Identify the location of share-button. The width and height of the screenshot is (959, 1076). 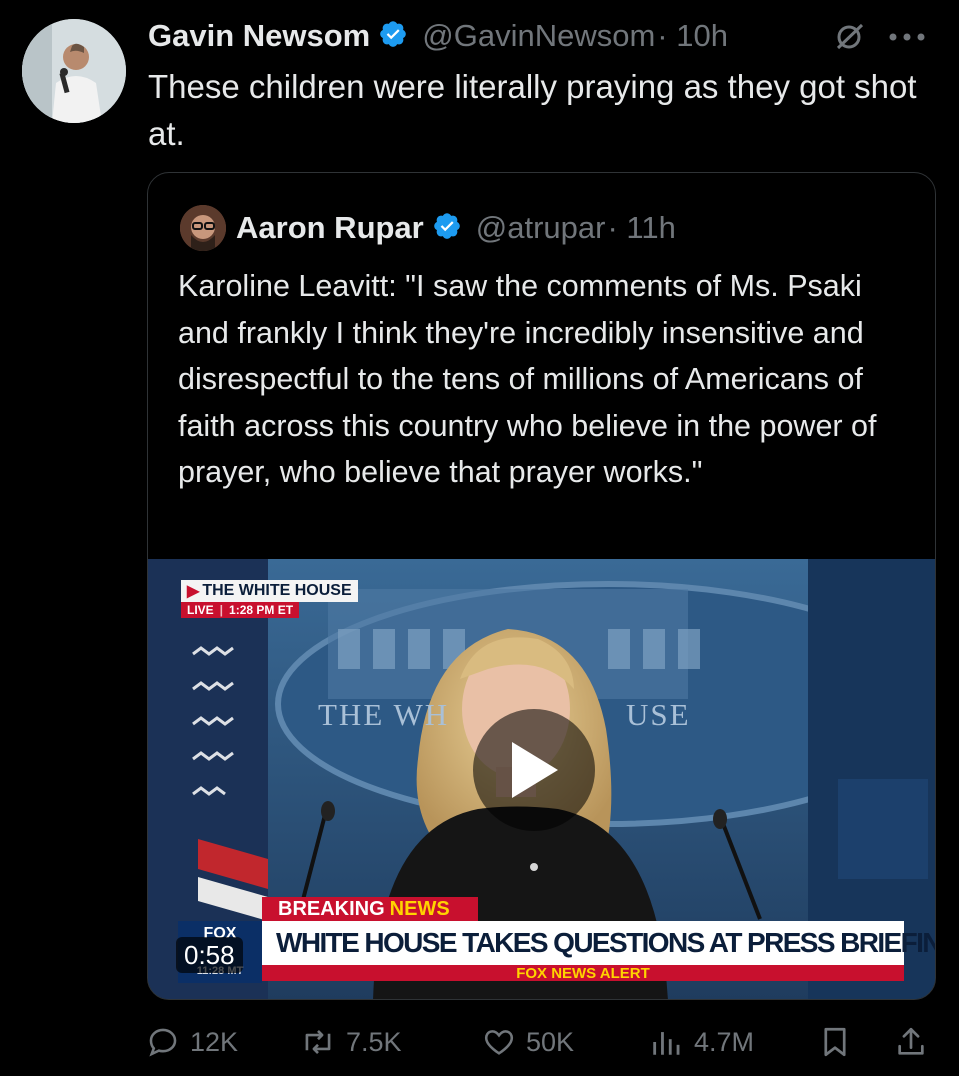
(916, 1042).